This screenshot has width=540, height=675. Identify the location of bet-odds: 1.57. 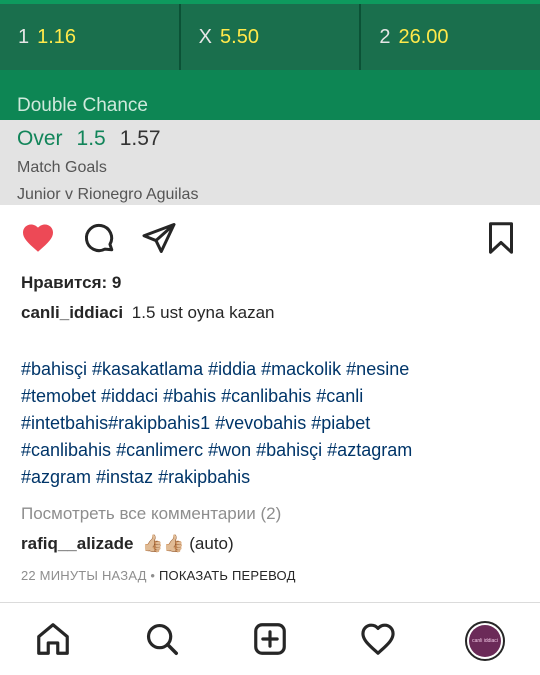
(140, 138).